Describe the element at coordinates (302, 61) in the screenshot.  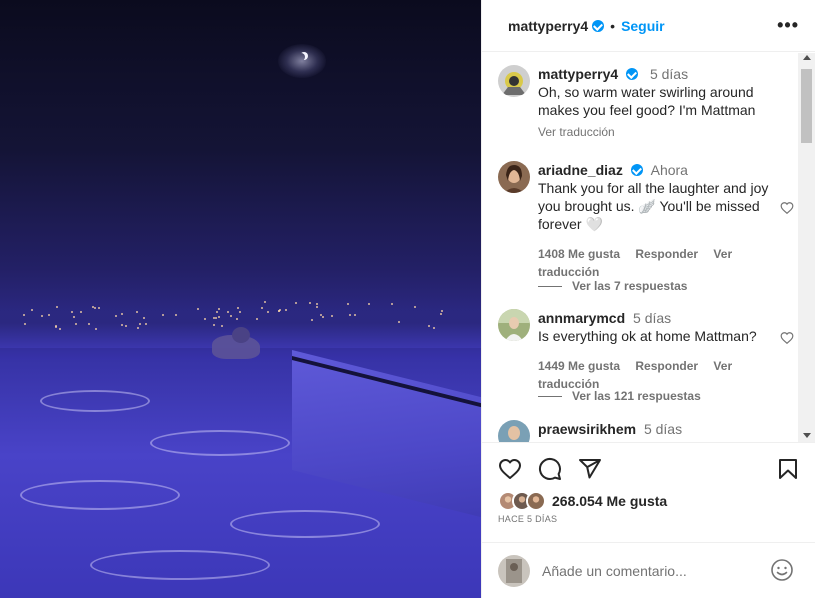
I see `moon-glow` at that location.